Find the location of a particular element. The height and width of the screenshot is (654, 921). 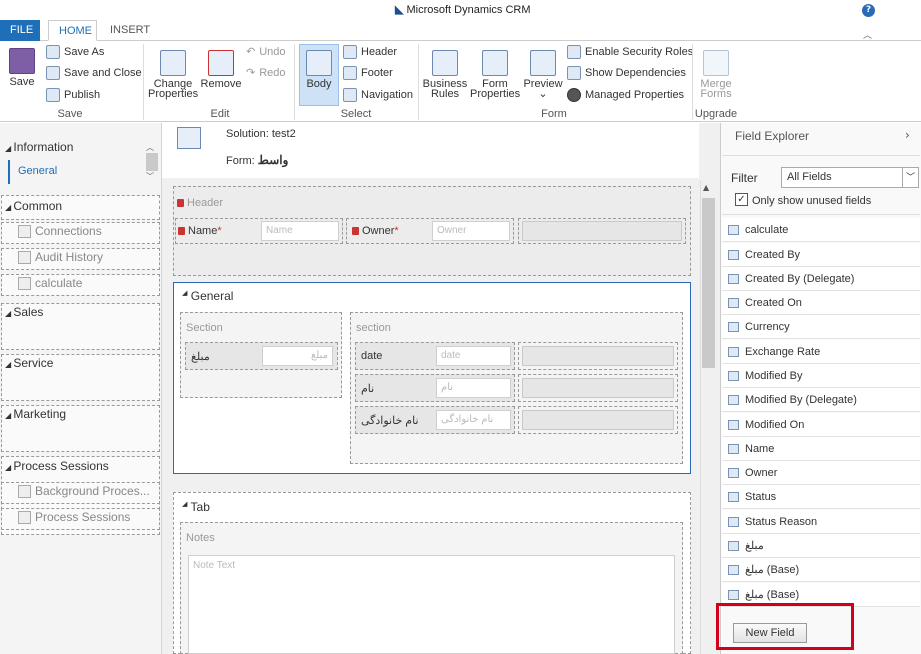

field-item: calculate is located at coordinates (821, 230).